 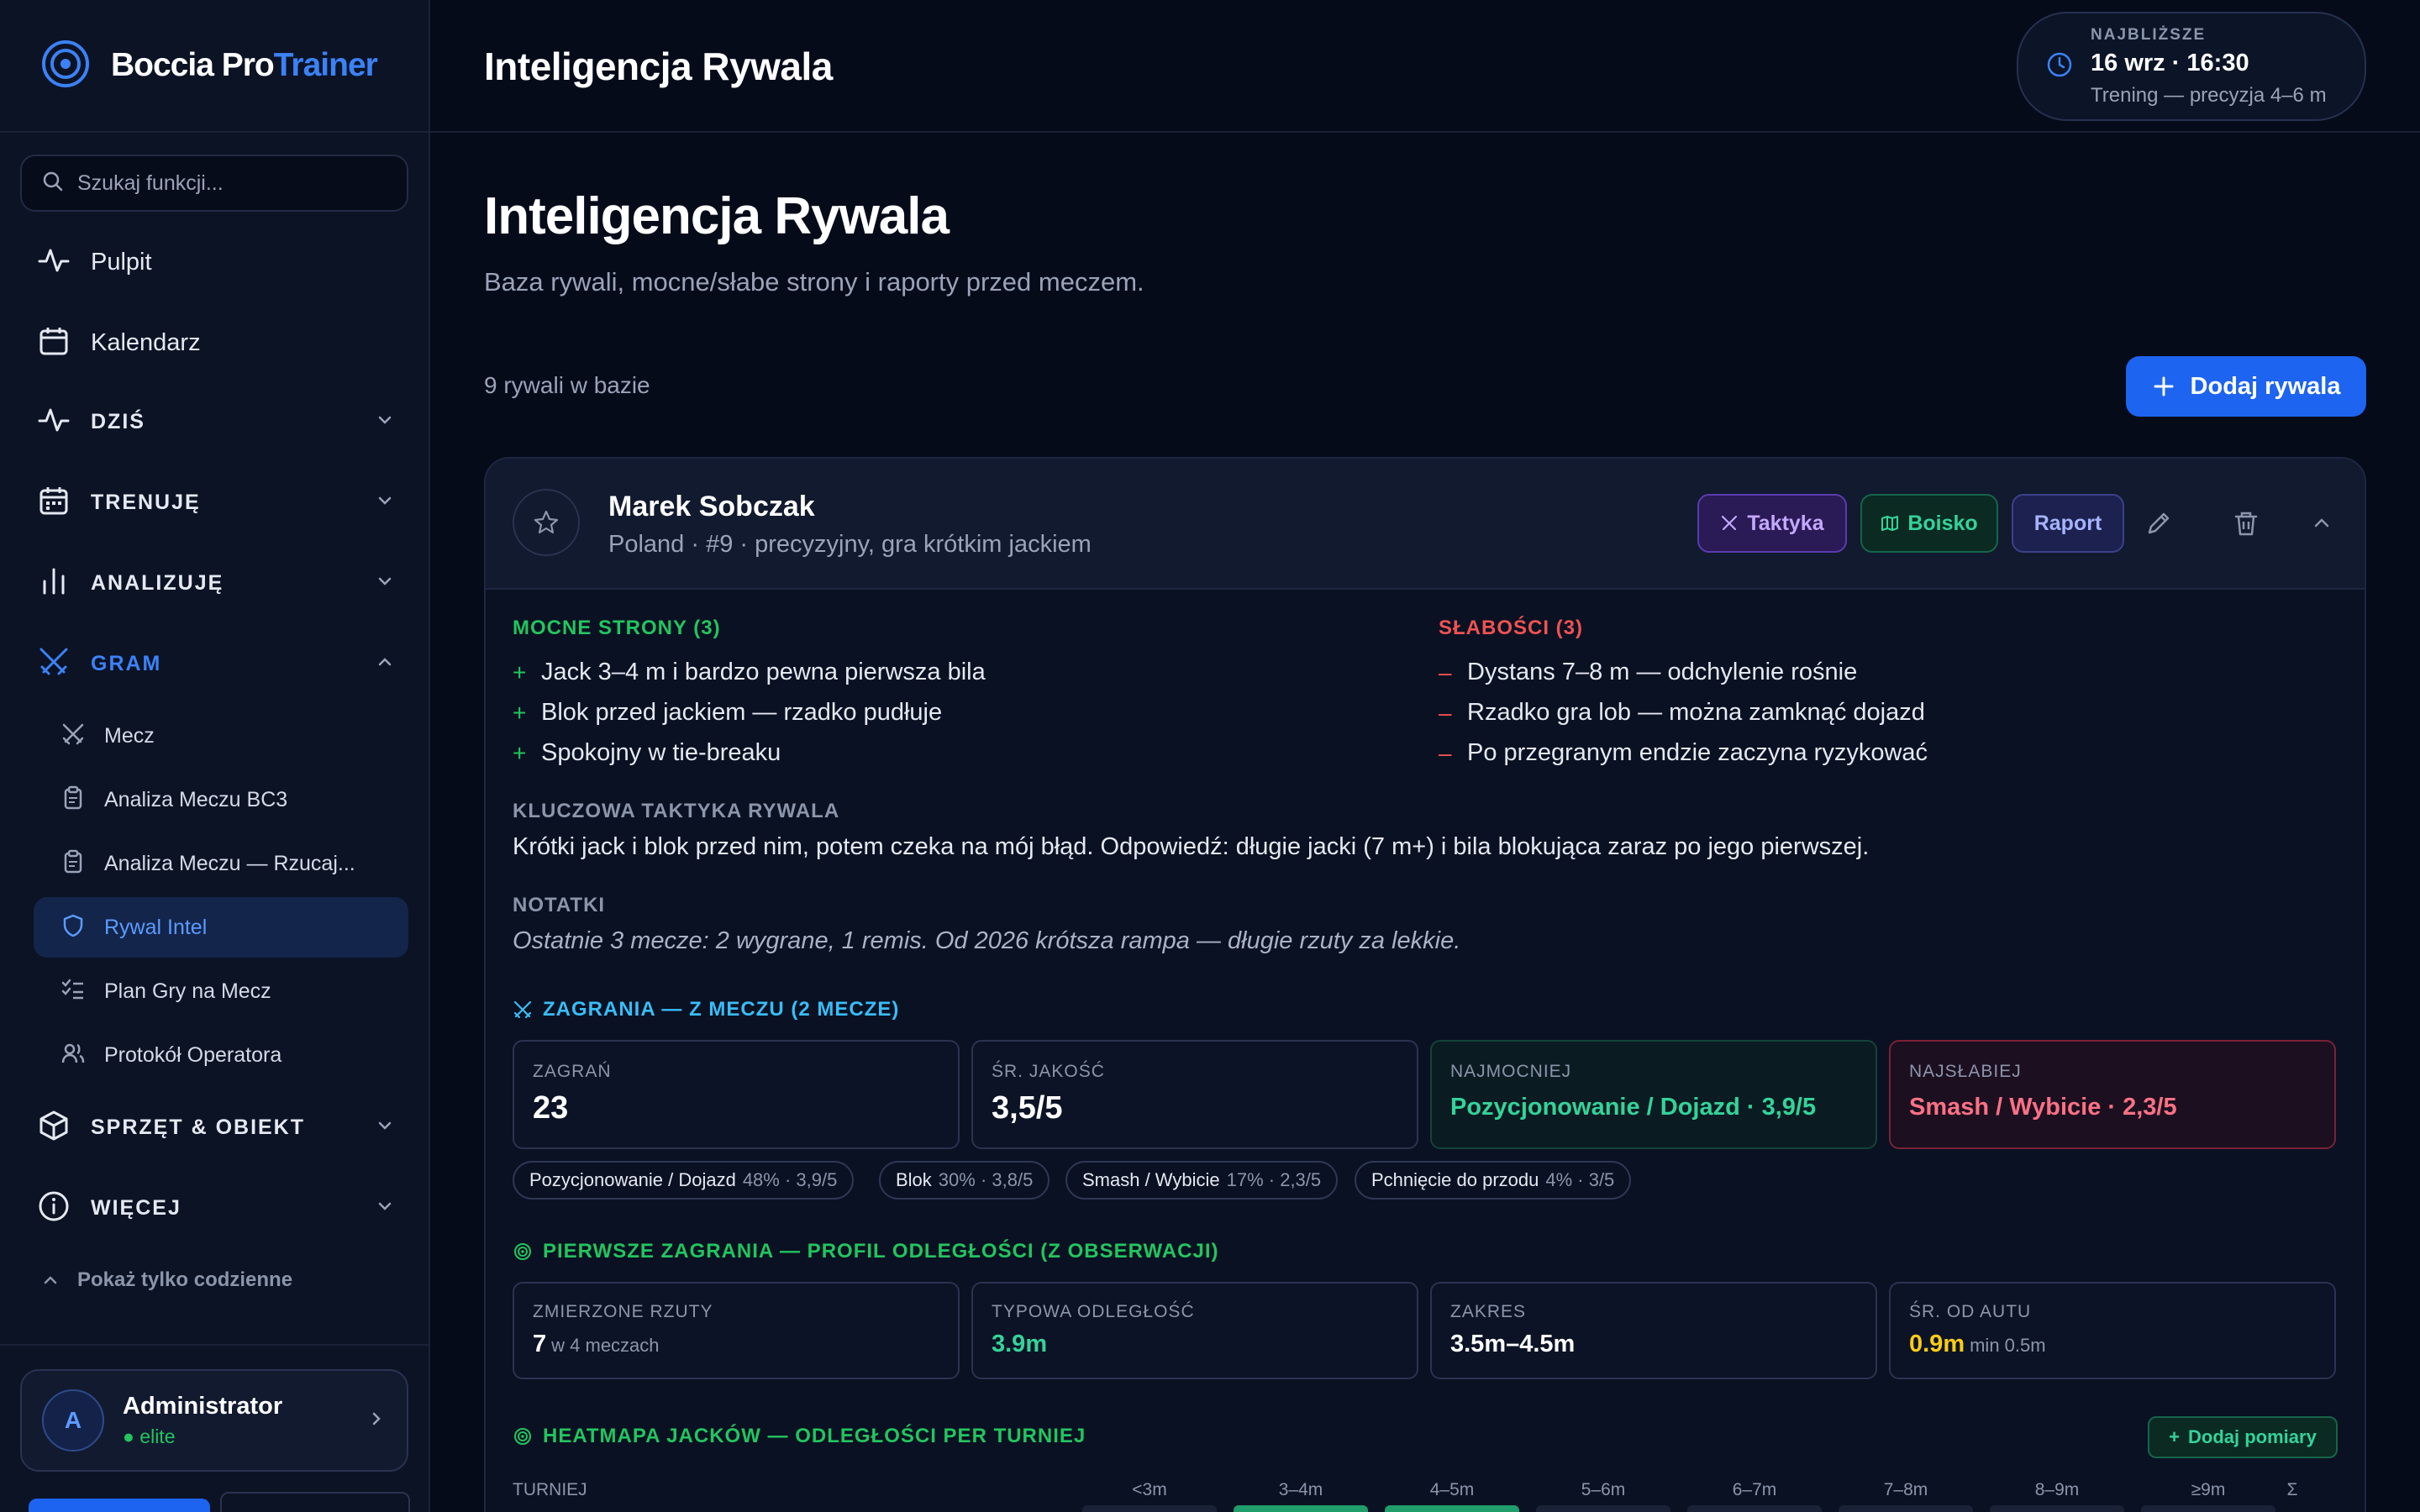 I want to click on bar-chart-icon, so click(x=54, y=583).